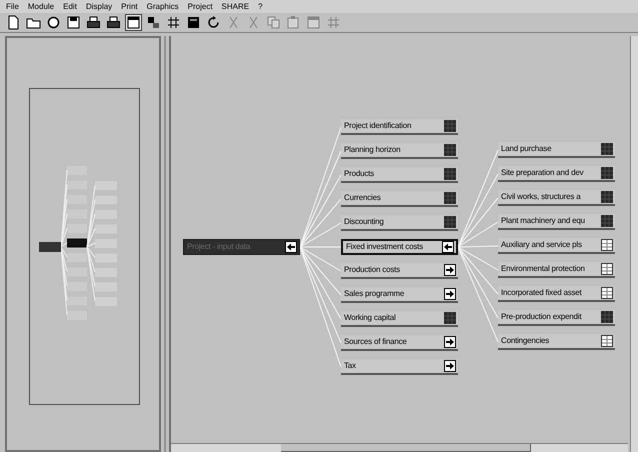  Describe the element at coordinates (525, 341) in the screenshot. I see `node-label: Contingencies` at that location.